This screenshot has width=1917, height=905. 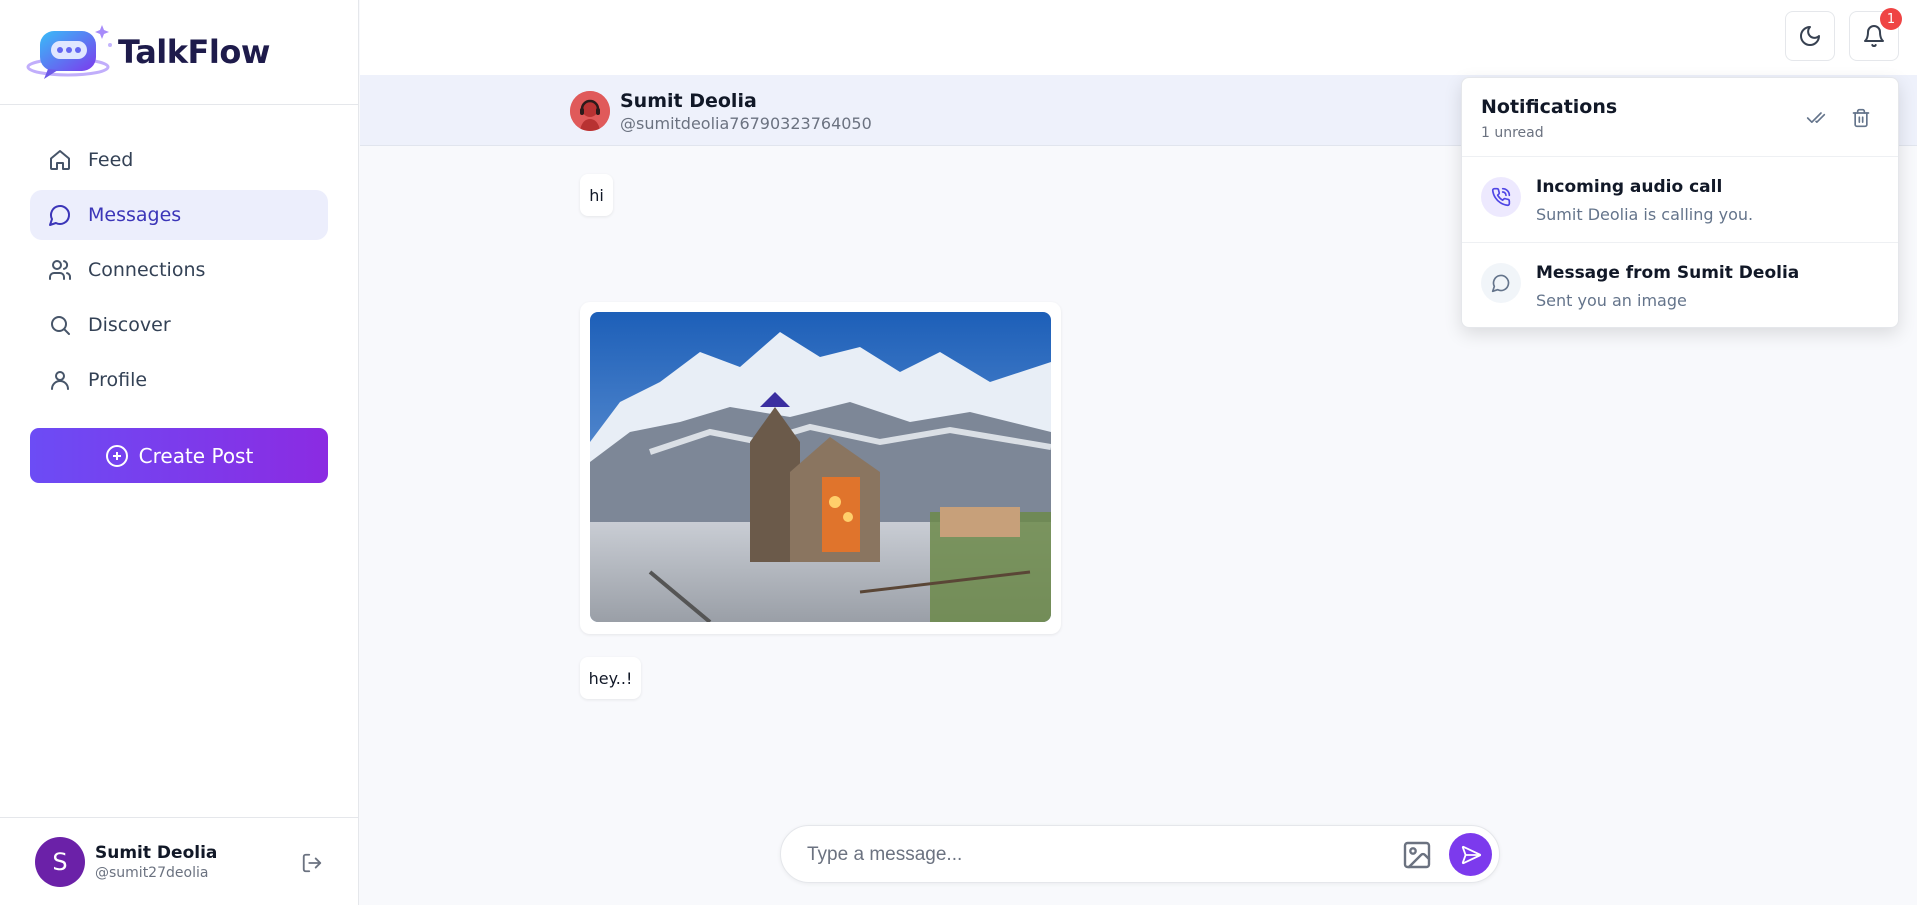 I want to click on mark-all-read-button, so click(x=1816, y=118).